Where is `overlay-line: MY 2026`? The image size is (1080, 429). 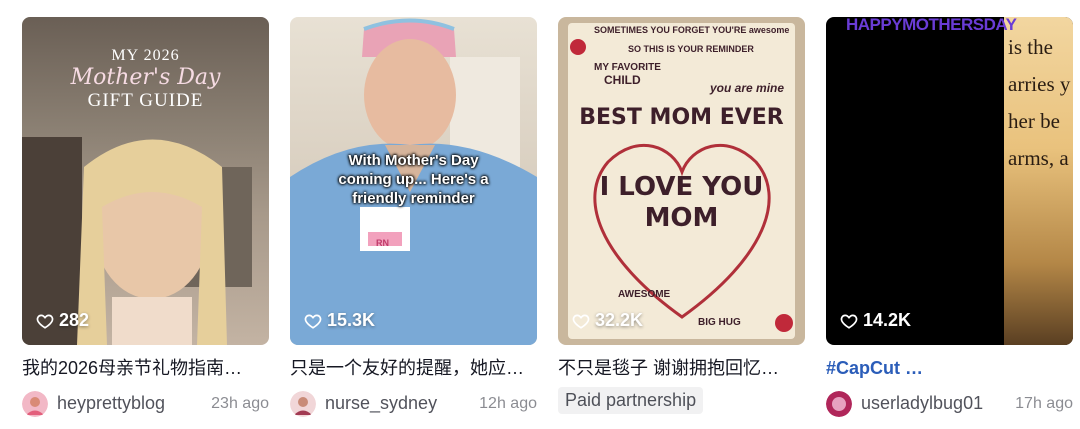
overlay-line: MY 2026 is located at coordinates (145, 55).